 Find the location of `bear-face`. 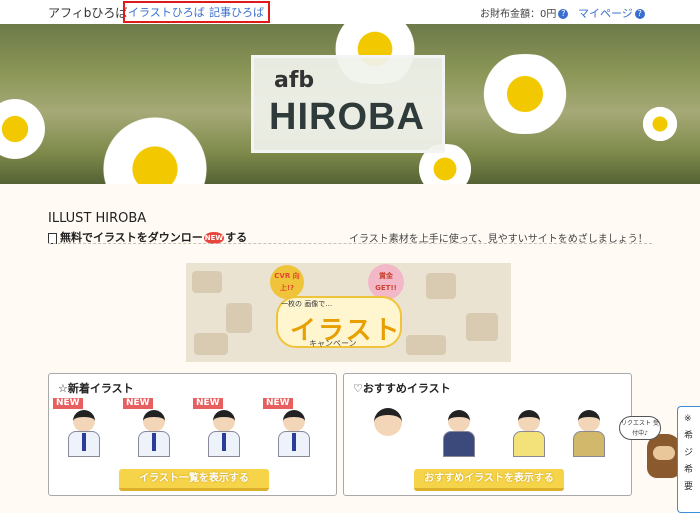

bear-face is located at coordinates (664, 453).